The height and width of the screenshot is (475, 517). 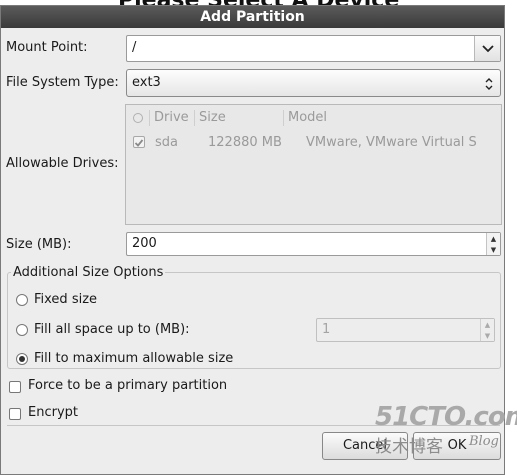 What do you see at coordinates (484, 441) in the screenshot?
I see `watermark-blog: Blog` at bounding box center [484, 441].